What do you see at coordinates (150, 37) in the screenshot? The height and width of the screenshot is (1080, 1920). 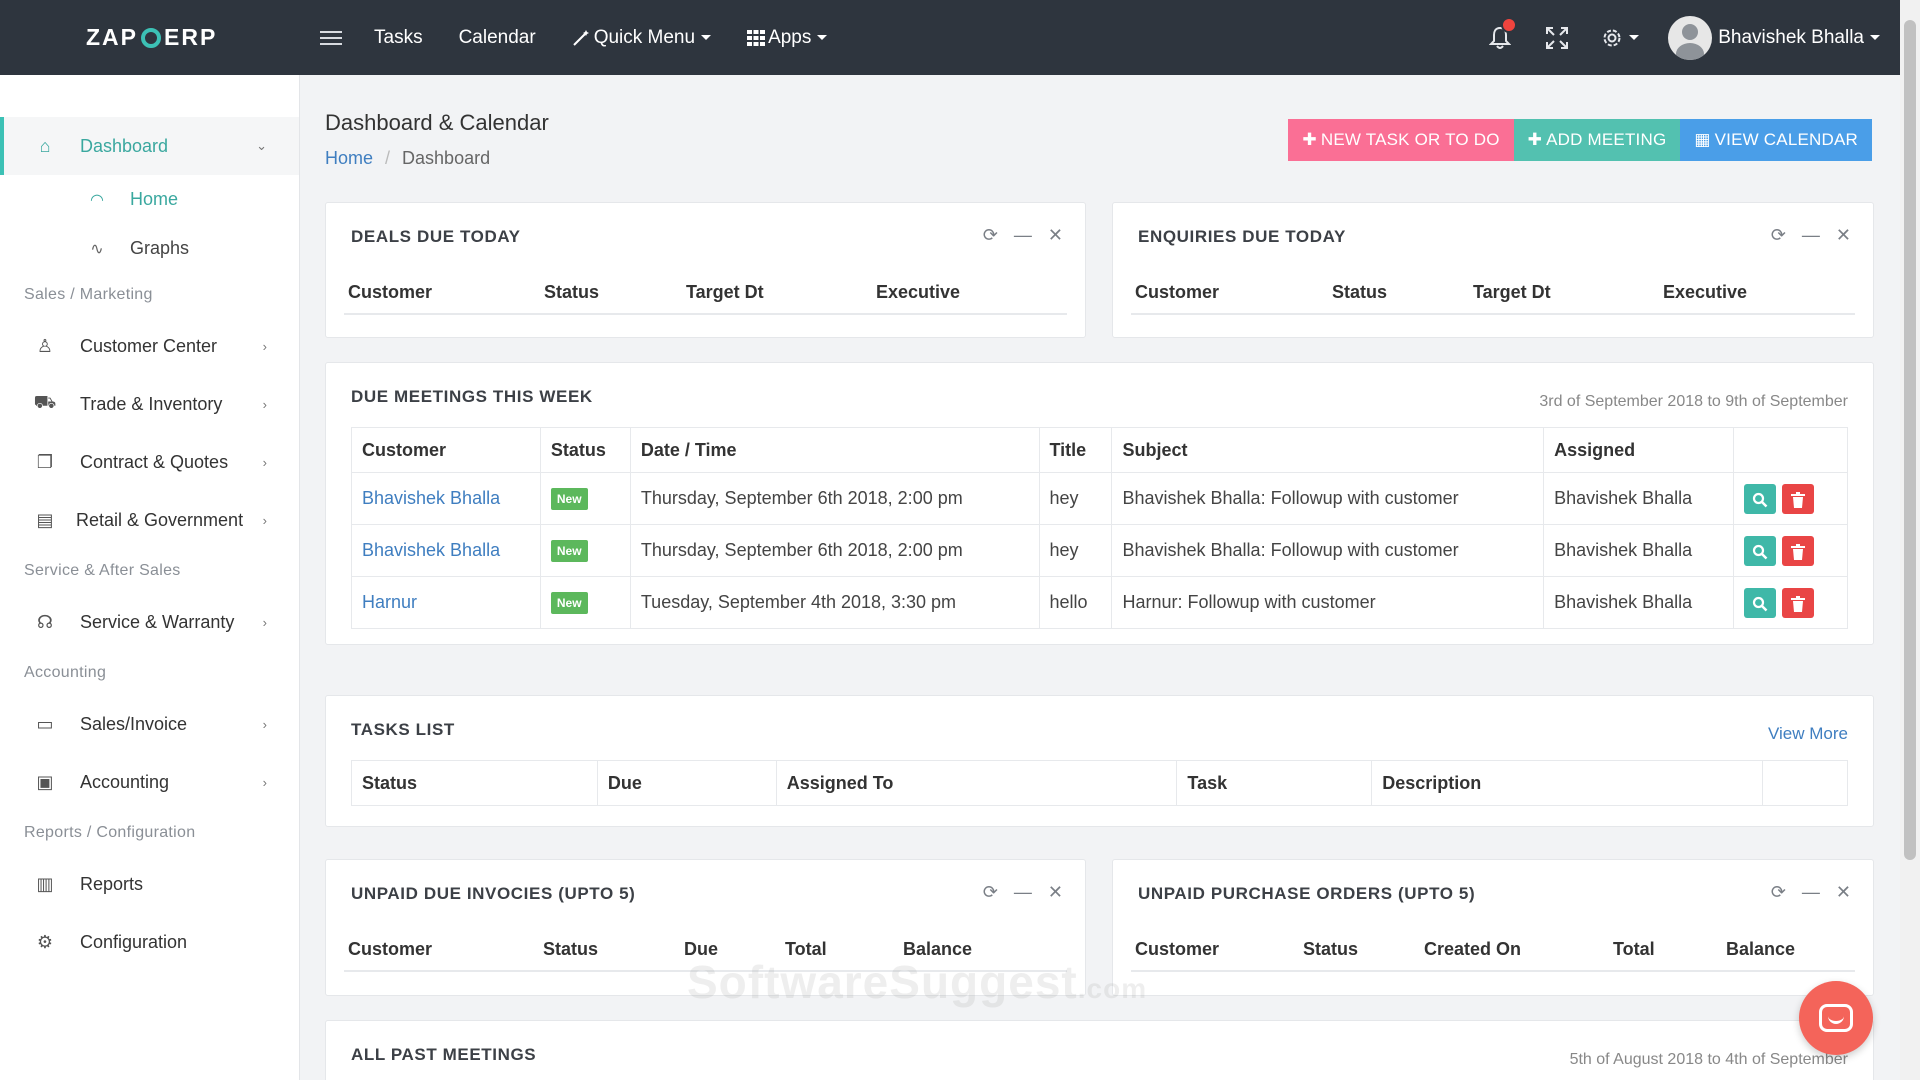 I see `app-logo: ZAP ERP` at bounding box center [150, 37].